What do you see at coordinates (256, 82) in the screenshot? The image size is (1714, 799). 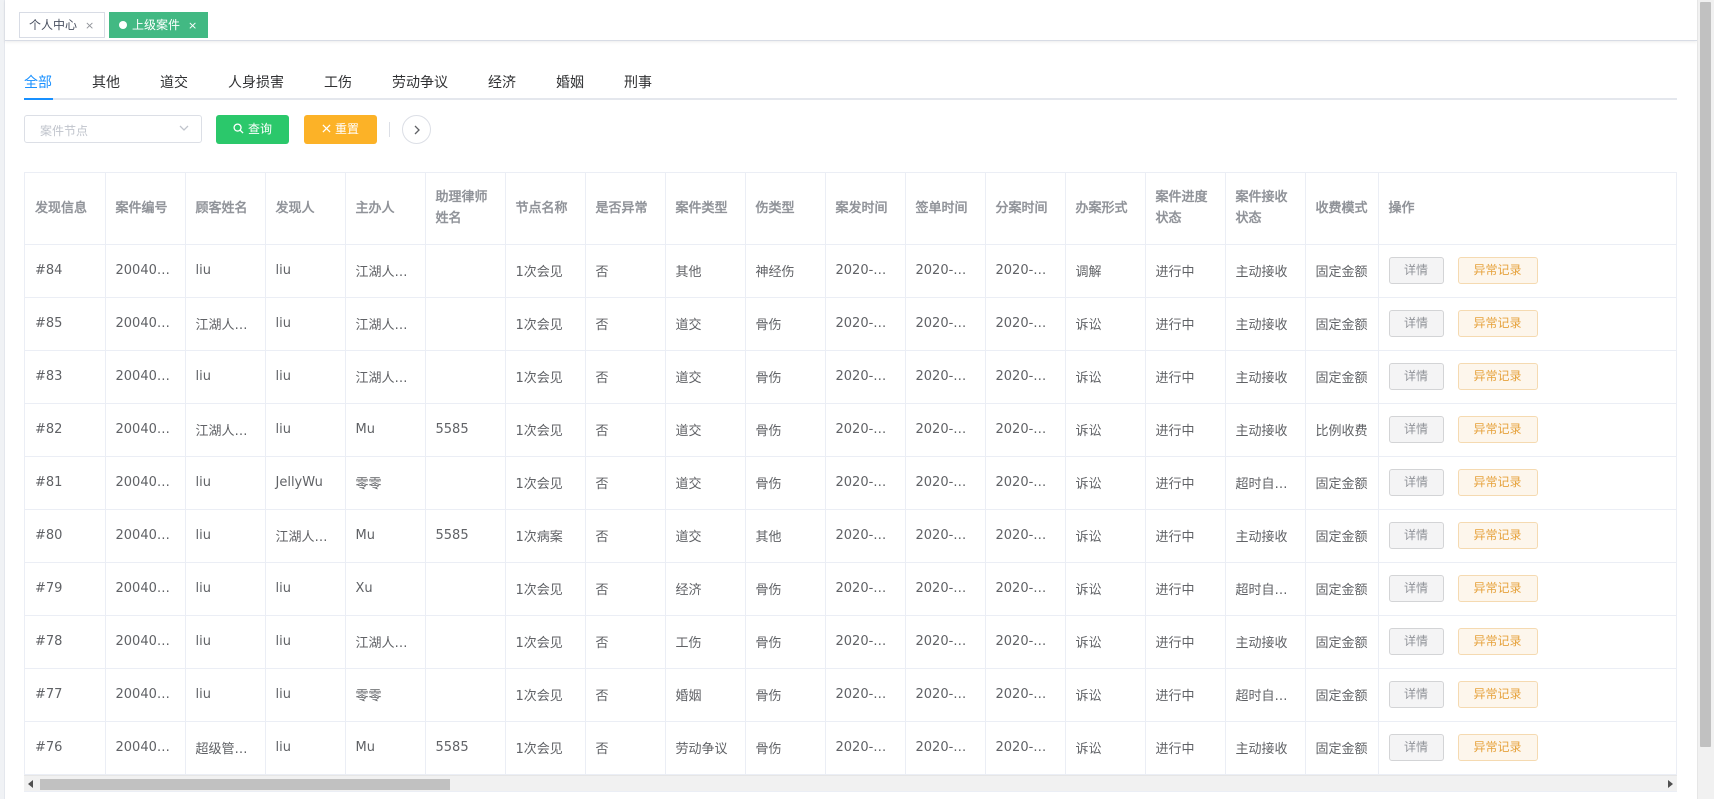 I see `tab-personal-injury: 人身损害` at bounding box center [256, 82].